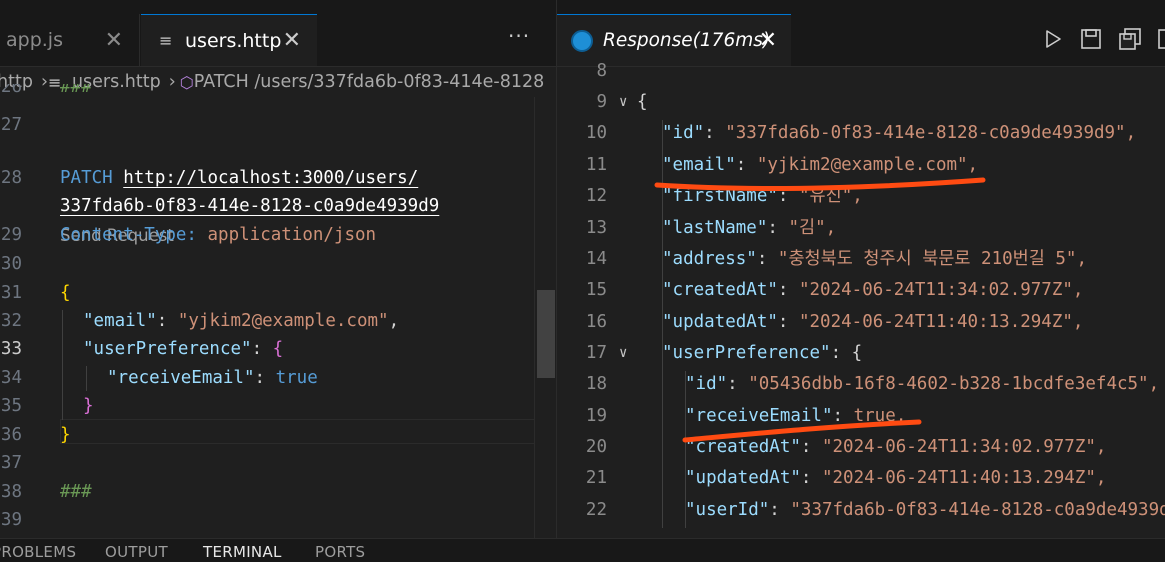 This screenshot has height=562, width=1165. Describe the element at coordinates (11, 378) in the screenshot. I see `line-number: 34` at that location.